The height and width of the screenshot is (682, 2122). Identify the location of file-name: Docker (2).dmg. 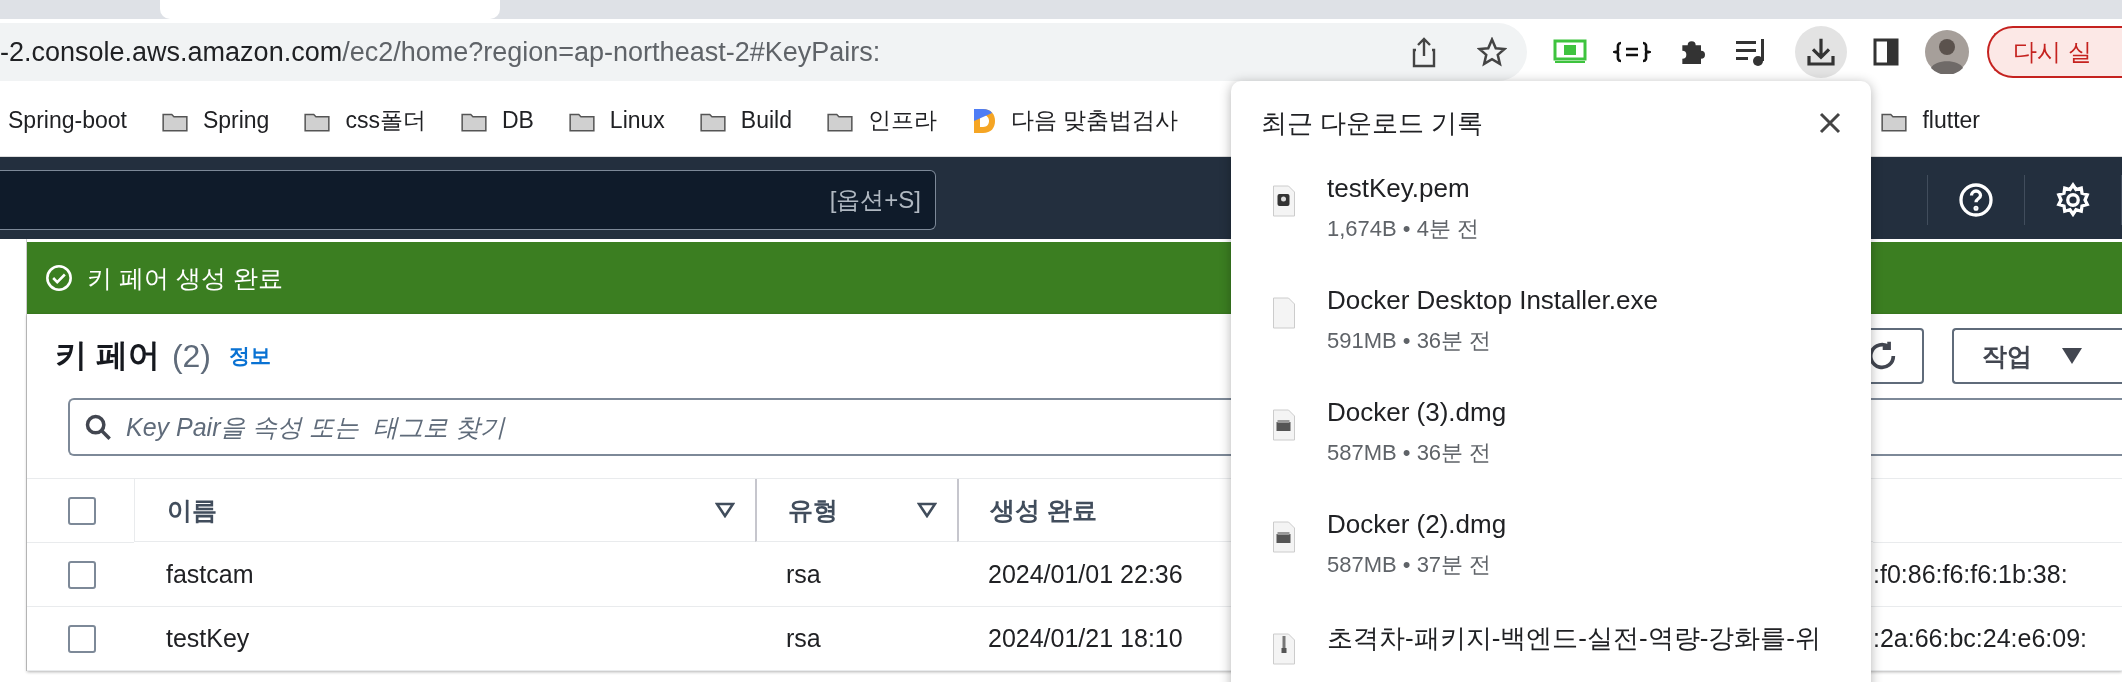
(1417, 524).